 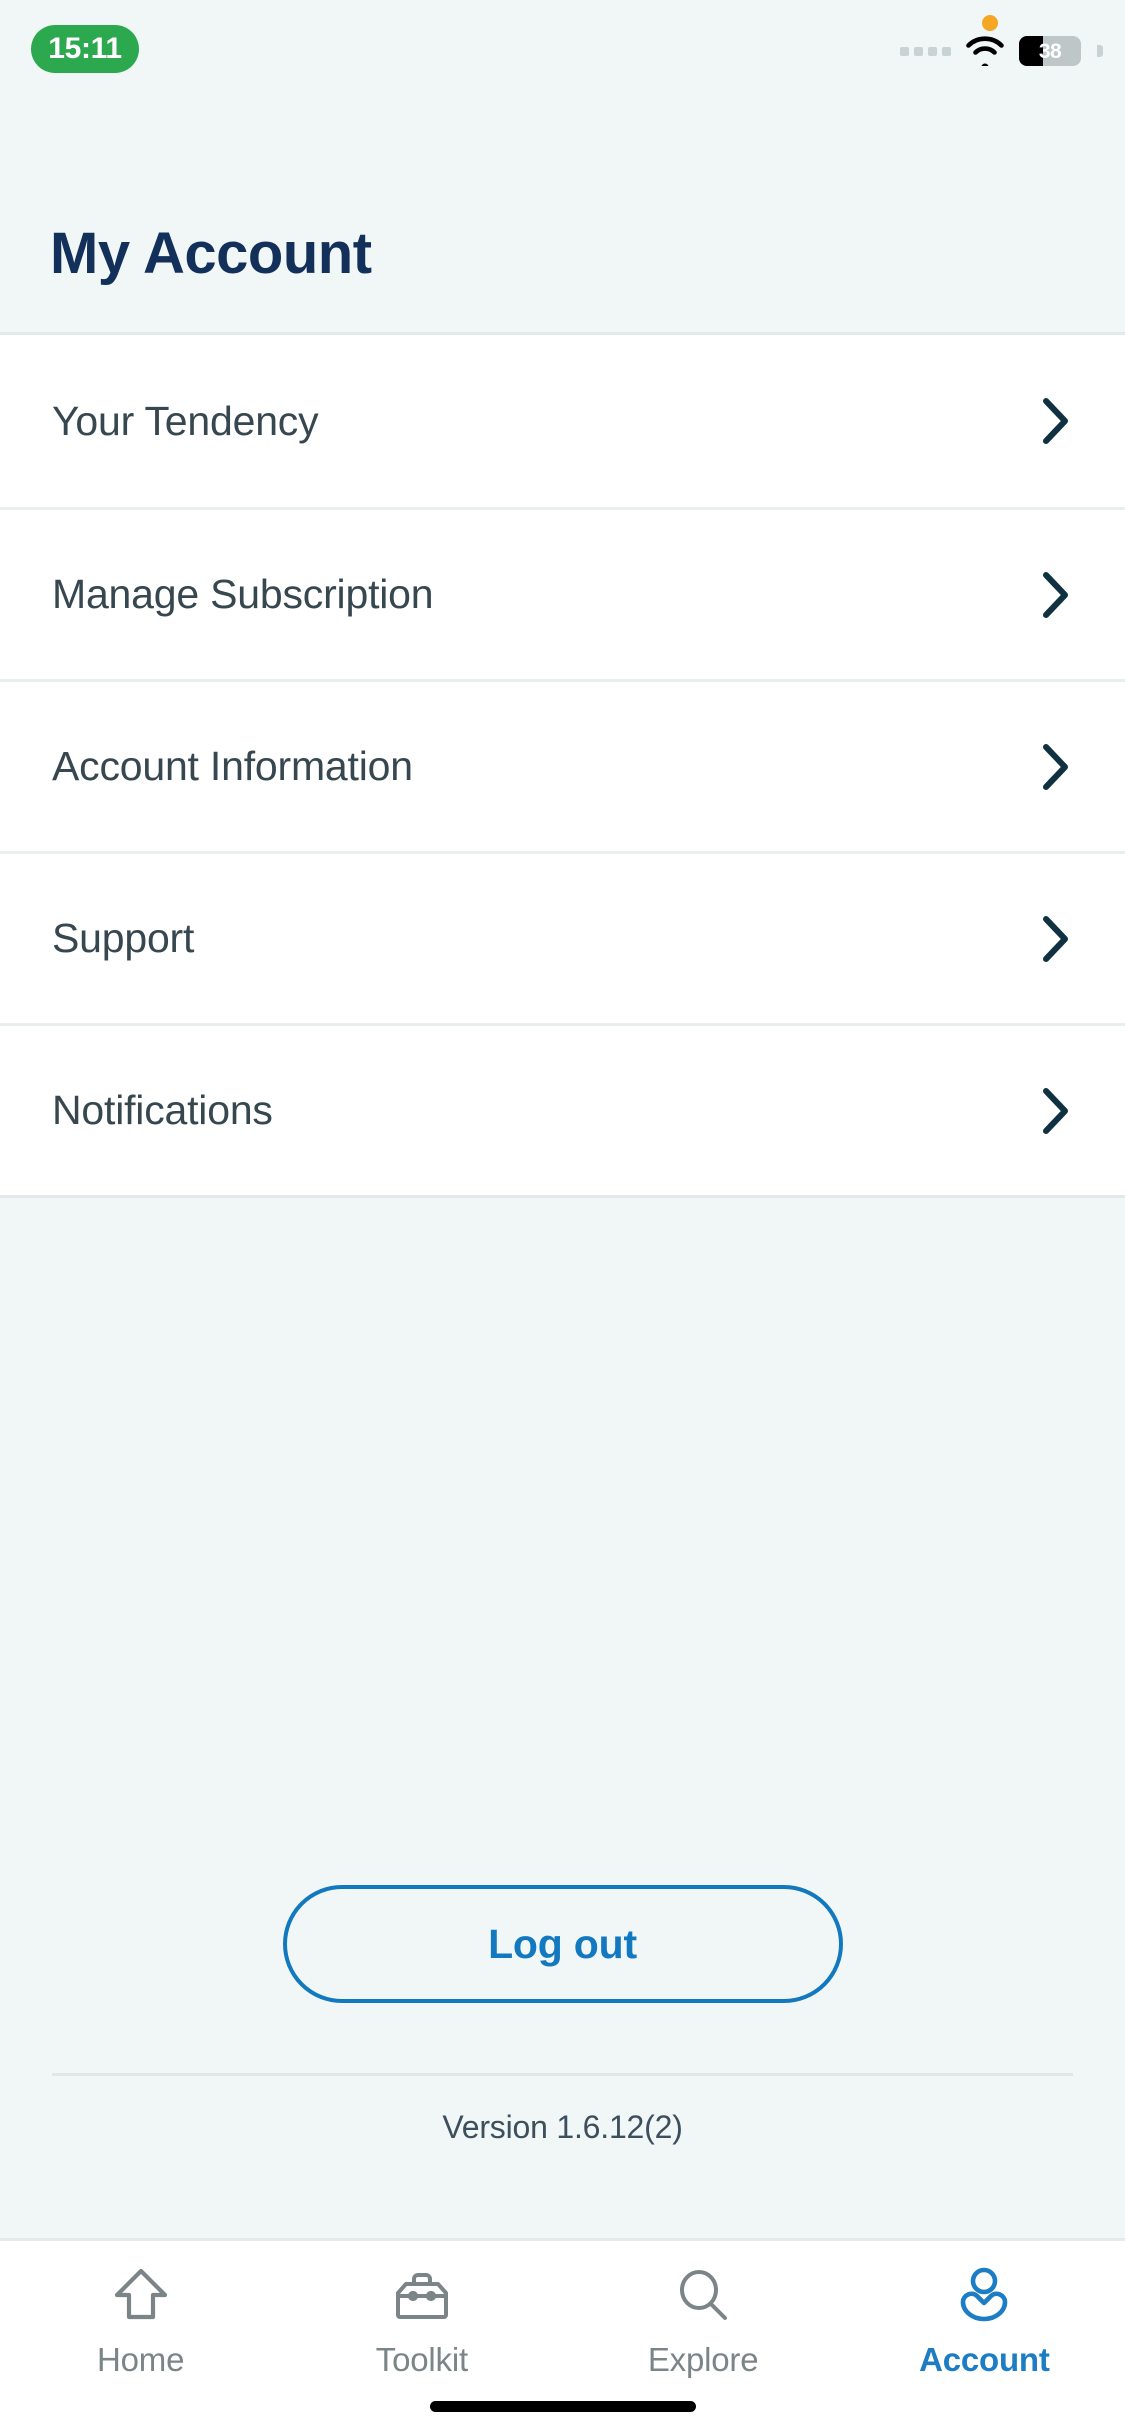 I want to click on battery-icon: 38, so click(x=1050, y=51).